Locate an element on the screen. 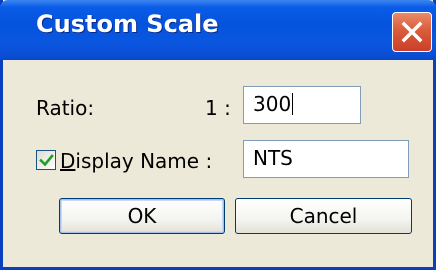 This screenshot has width=436, height=270. display-name-input-value: NTS is located at coordinates (273, 158).